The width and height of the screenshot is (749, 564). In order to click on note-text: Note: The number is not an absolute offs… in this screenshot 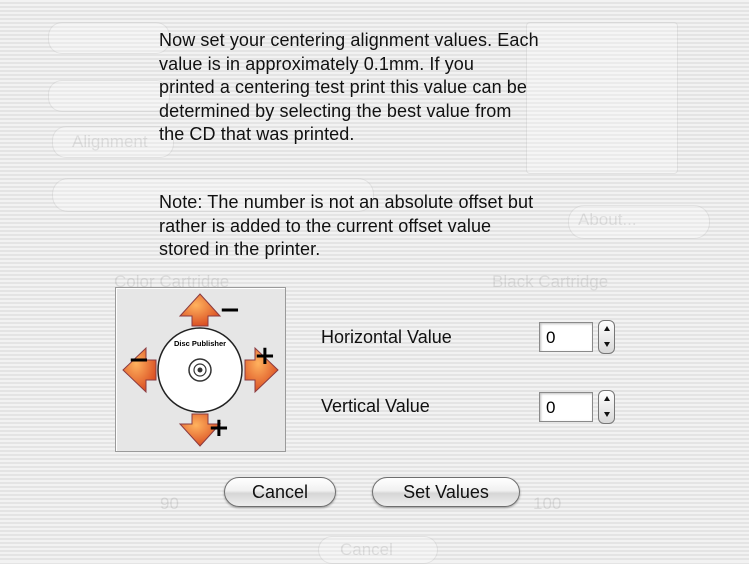, I will do `click(346, 225)`.